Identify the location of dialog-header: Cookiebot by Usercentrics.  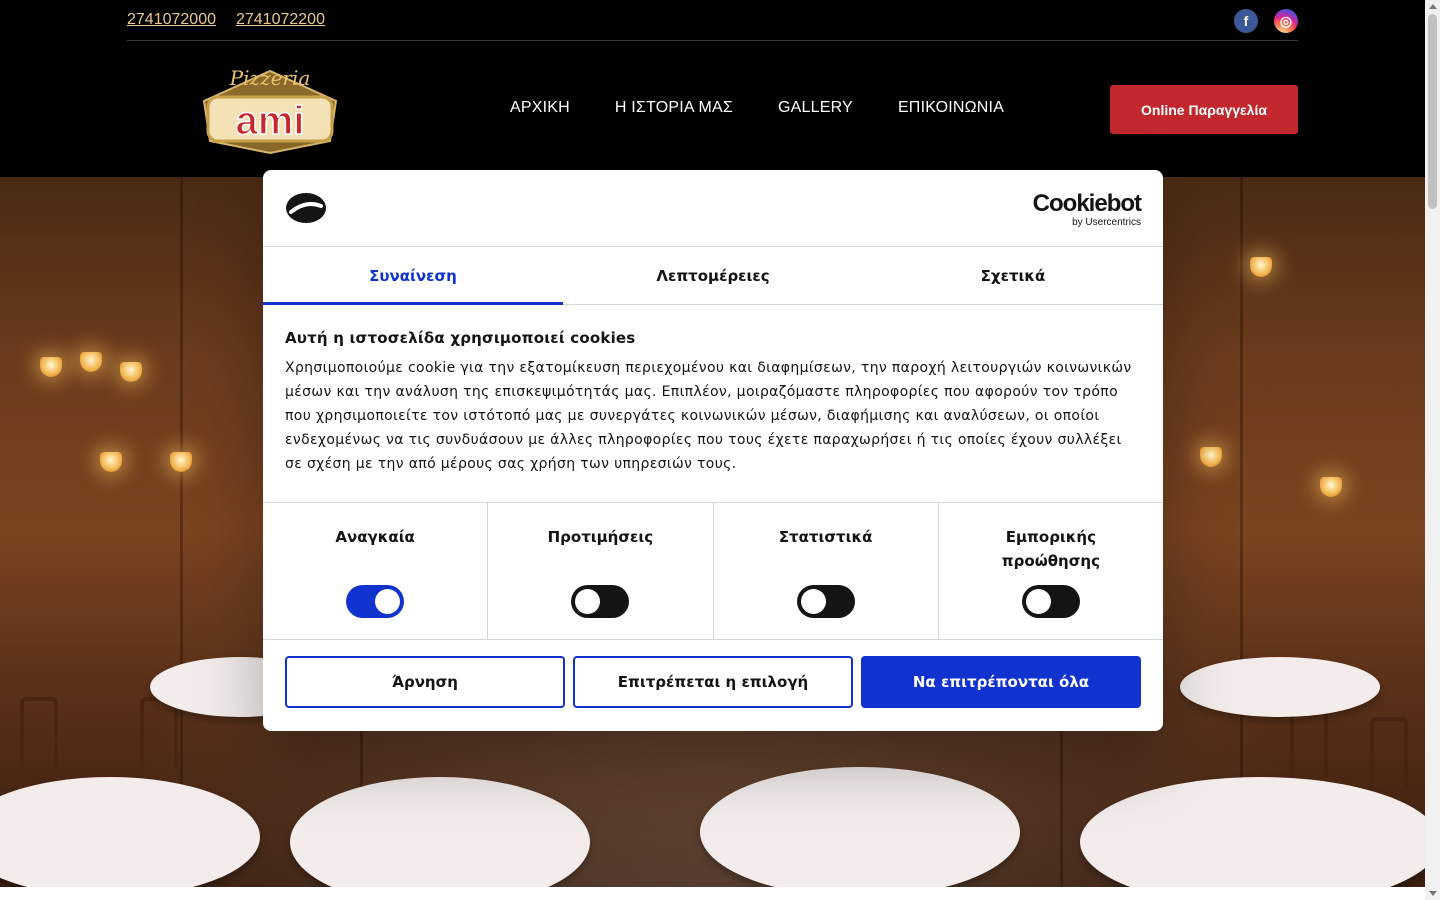
(713, 208).